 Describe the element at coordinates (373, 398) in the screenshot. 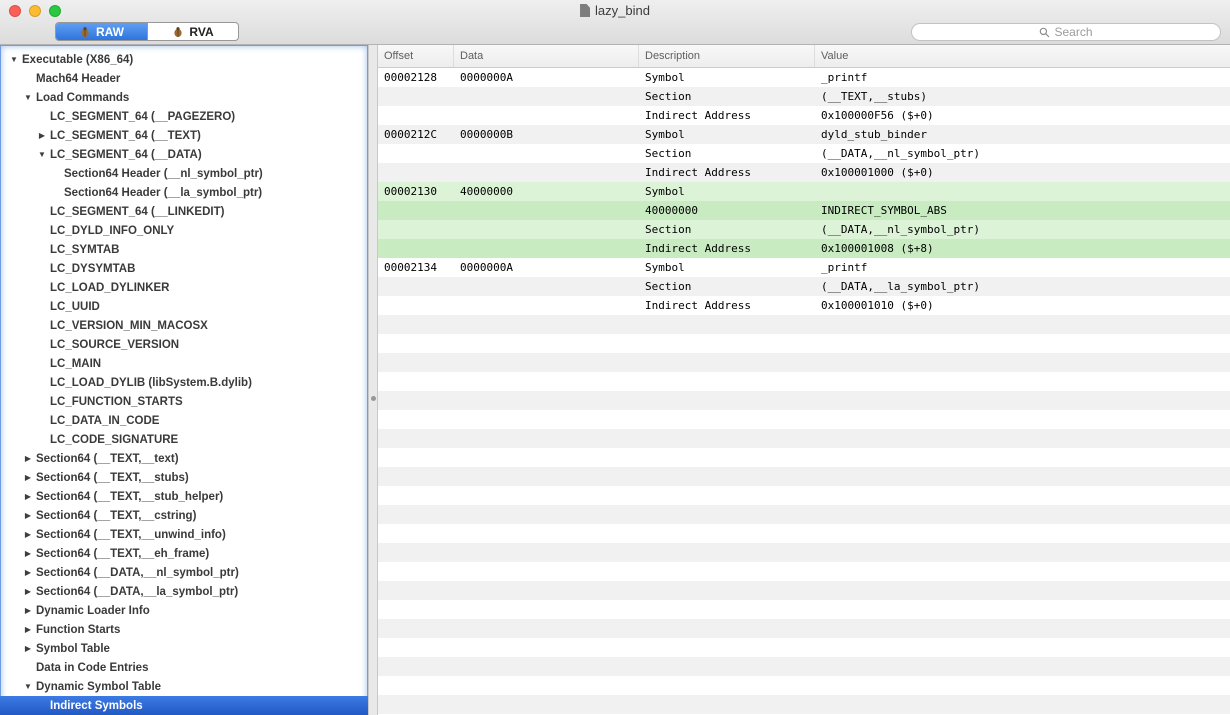

I see `splitter-handle-icon` at that location.